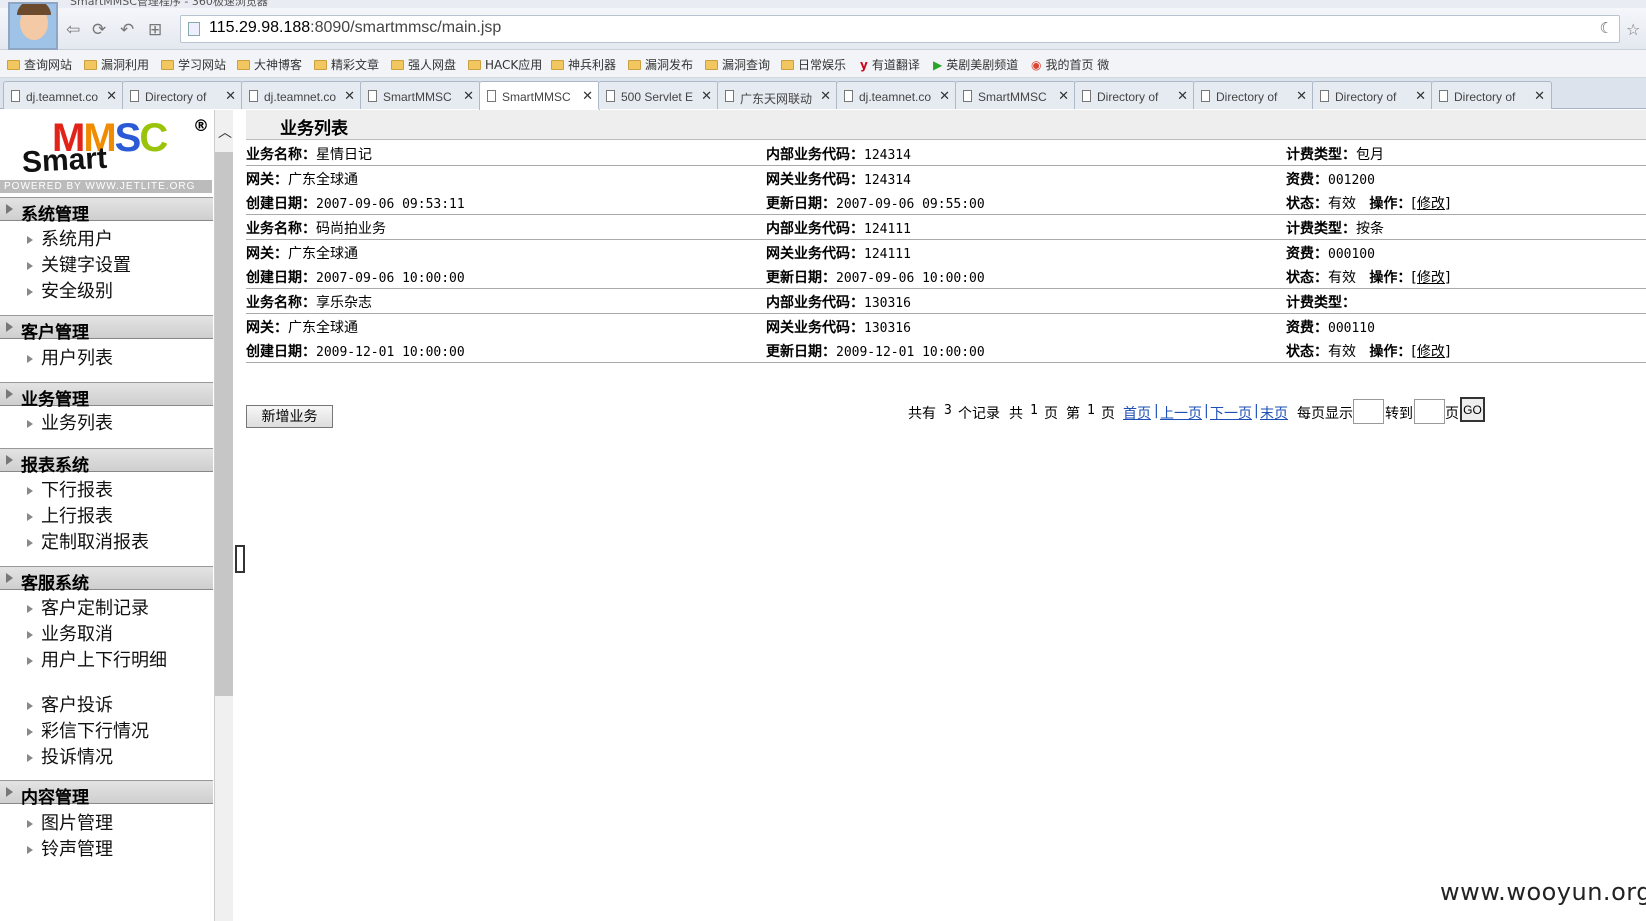 The image size is (1646, 921). I want to click on field-name: 业务名称：星情日记, so click(309, 154).